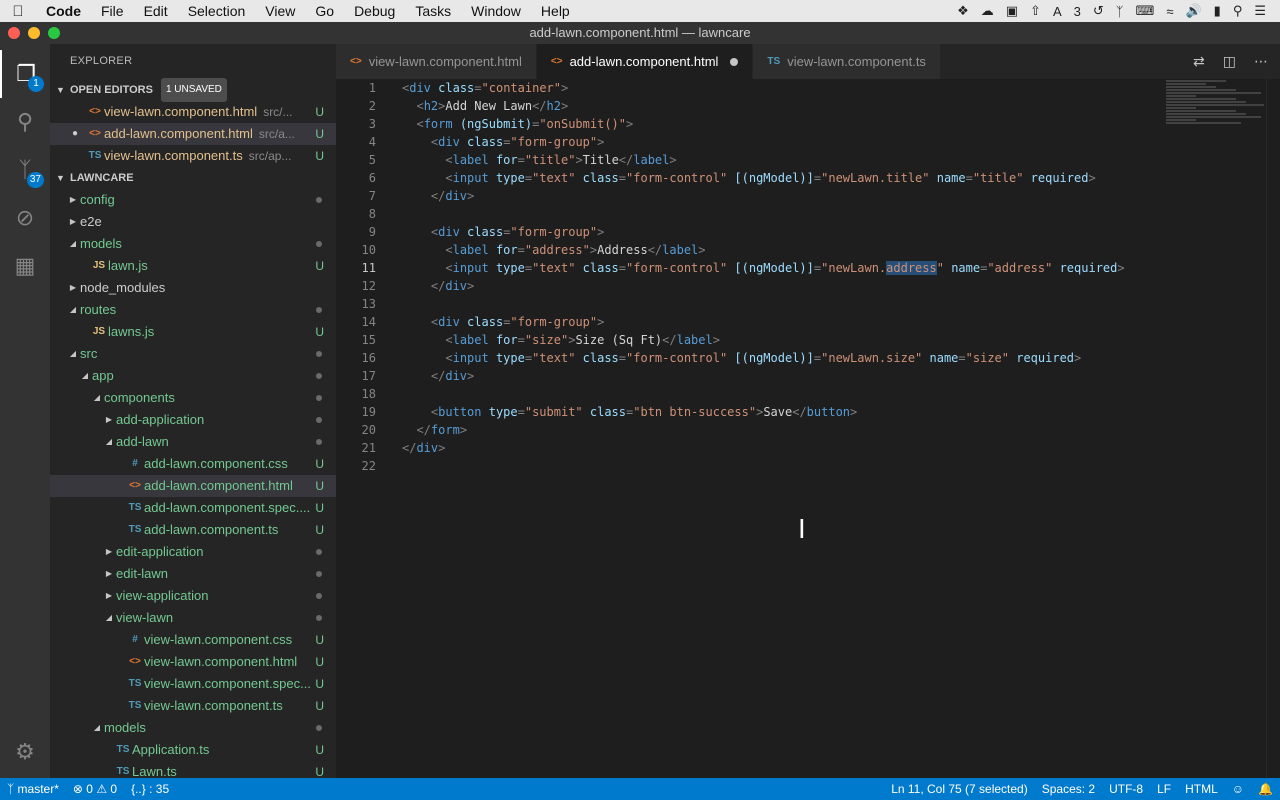 The image size is (1280, 800). I want to click on explorer-icon: ❐ 1, so click(25, 74).